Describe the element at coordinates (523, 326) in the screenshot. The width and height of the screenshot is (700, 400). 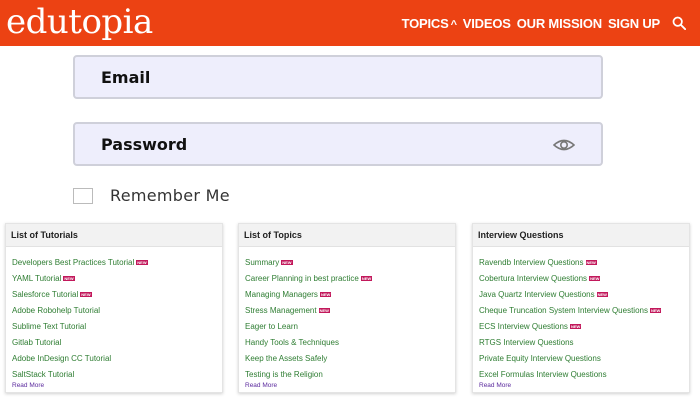
I see `list-item-label: ECS Interview Questions` at that location.